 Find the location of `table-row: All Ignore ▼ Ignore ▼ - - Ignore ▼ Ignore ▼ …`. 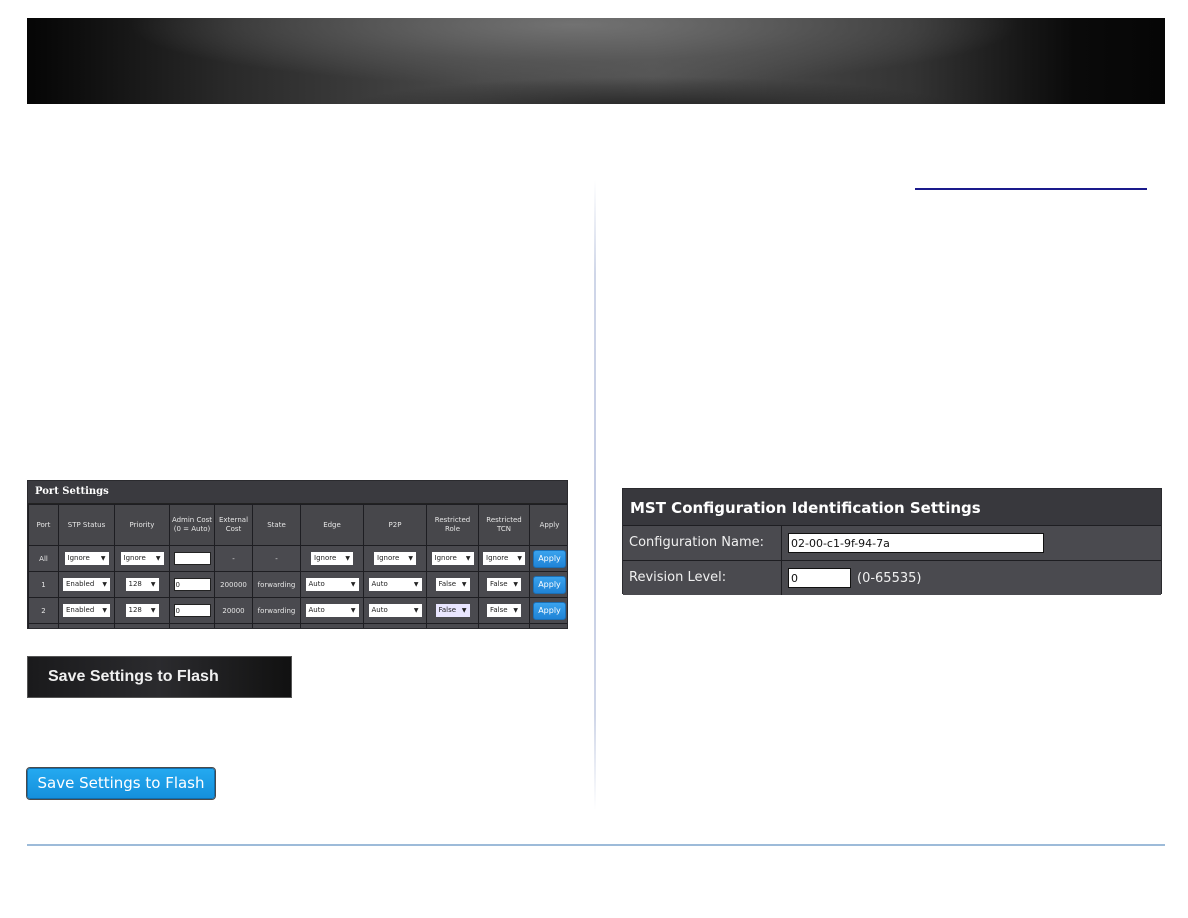

table-row: All Ignore ▼ Ignore ▼ - - Ignore ▼ Ignore ▼ … is located at coordinates (297, 558).